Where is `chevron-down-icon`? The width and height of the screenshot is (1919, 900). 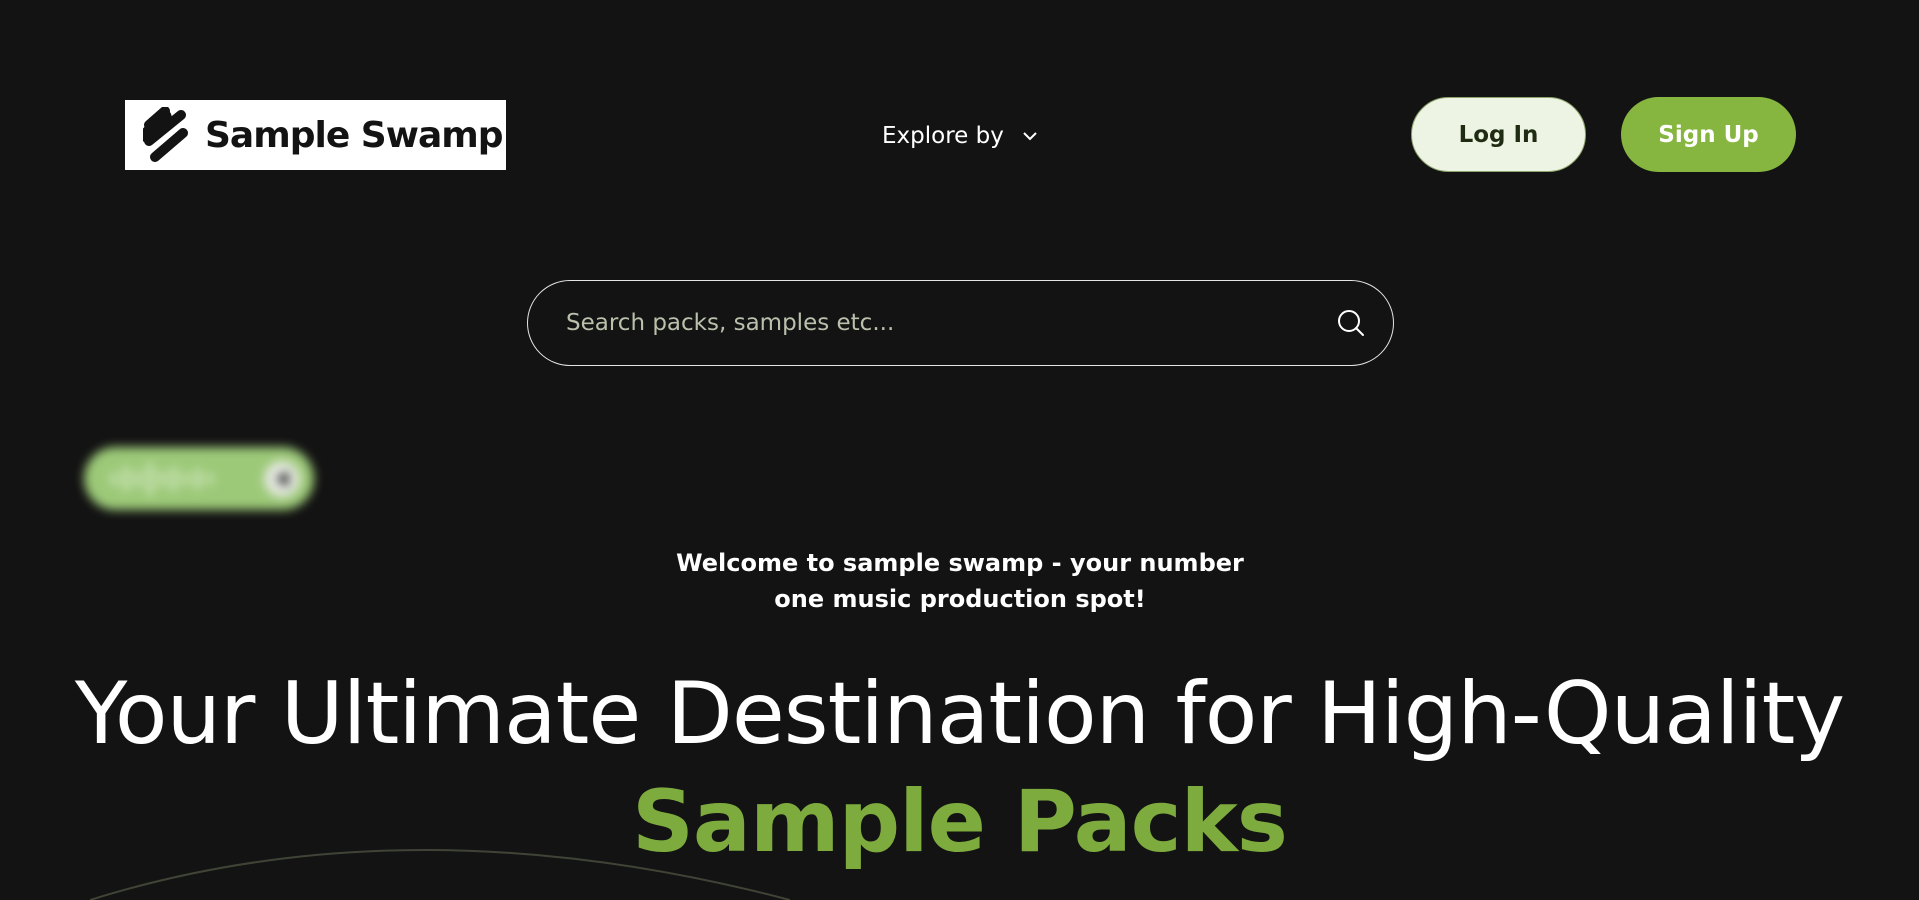
chevron-down-icon is located at coordinates (1030, 136).